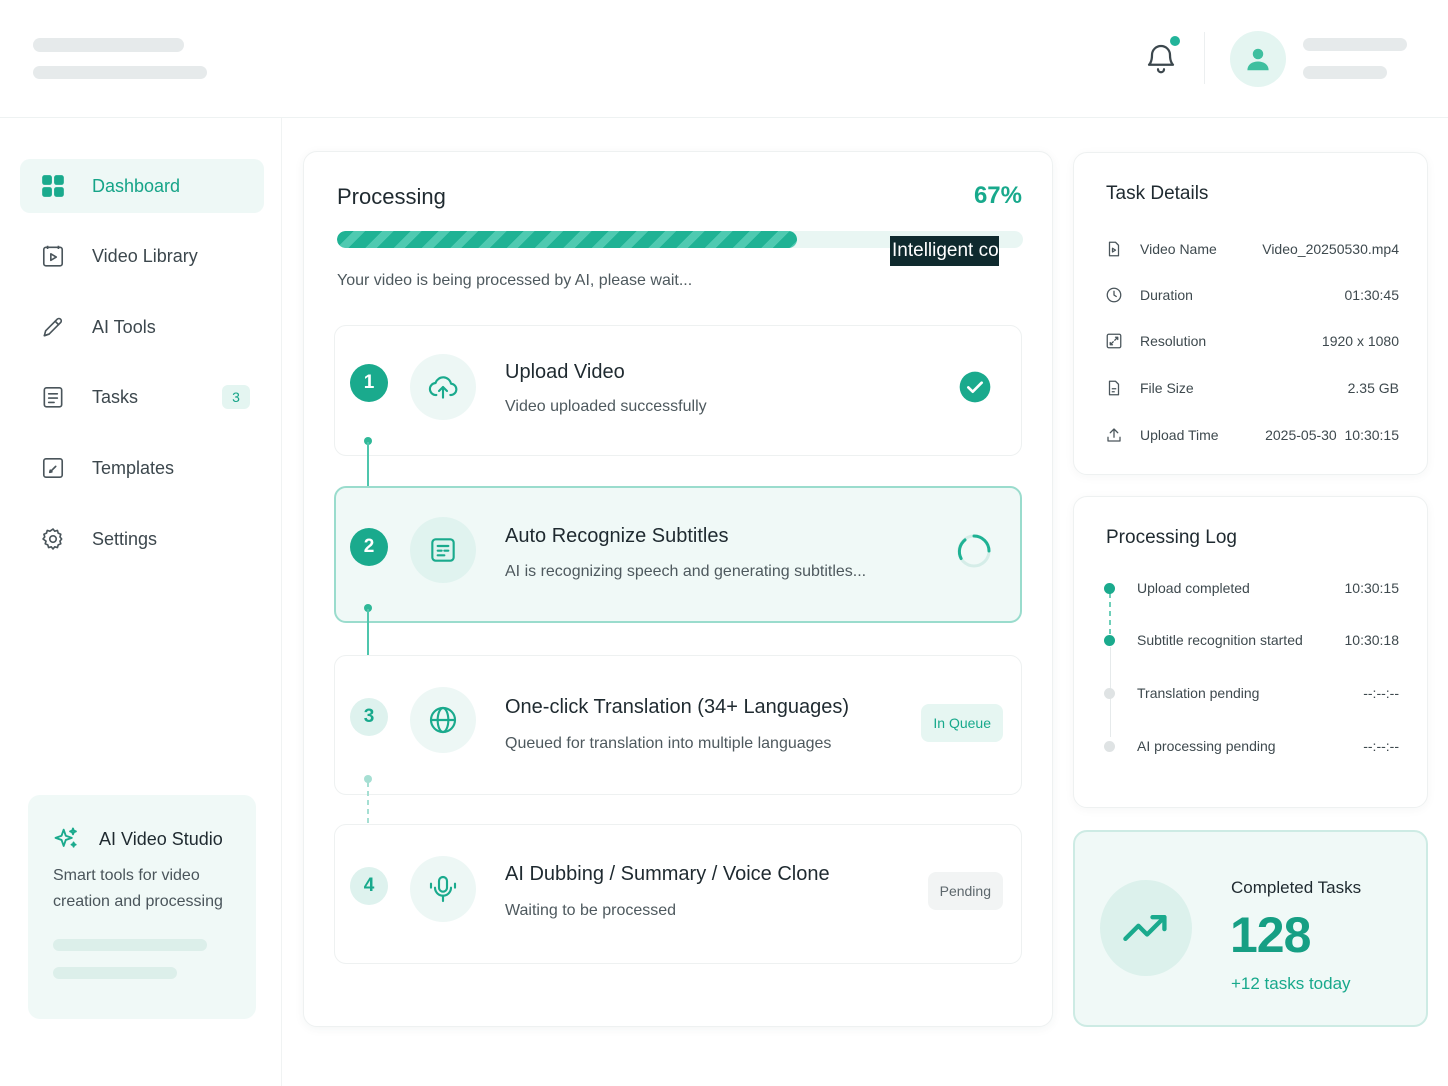  Describe the element at coordinates (1355, 44) in the screenshot. I see `user-name-placeholder` at that location.